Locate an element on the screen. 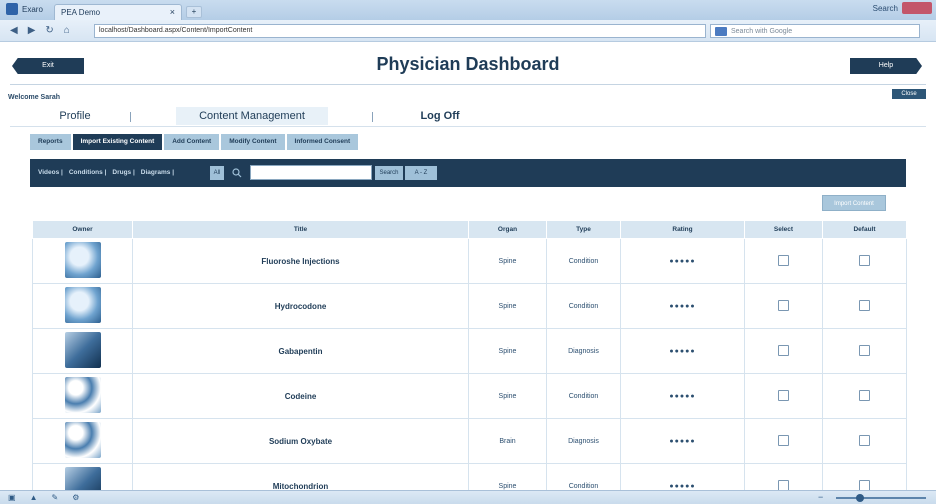 This screenshot has height=504, width=936. upload-icon: ▲ is located at coordinates (34, 497).